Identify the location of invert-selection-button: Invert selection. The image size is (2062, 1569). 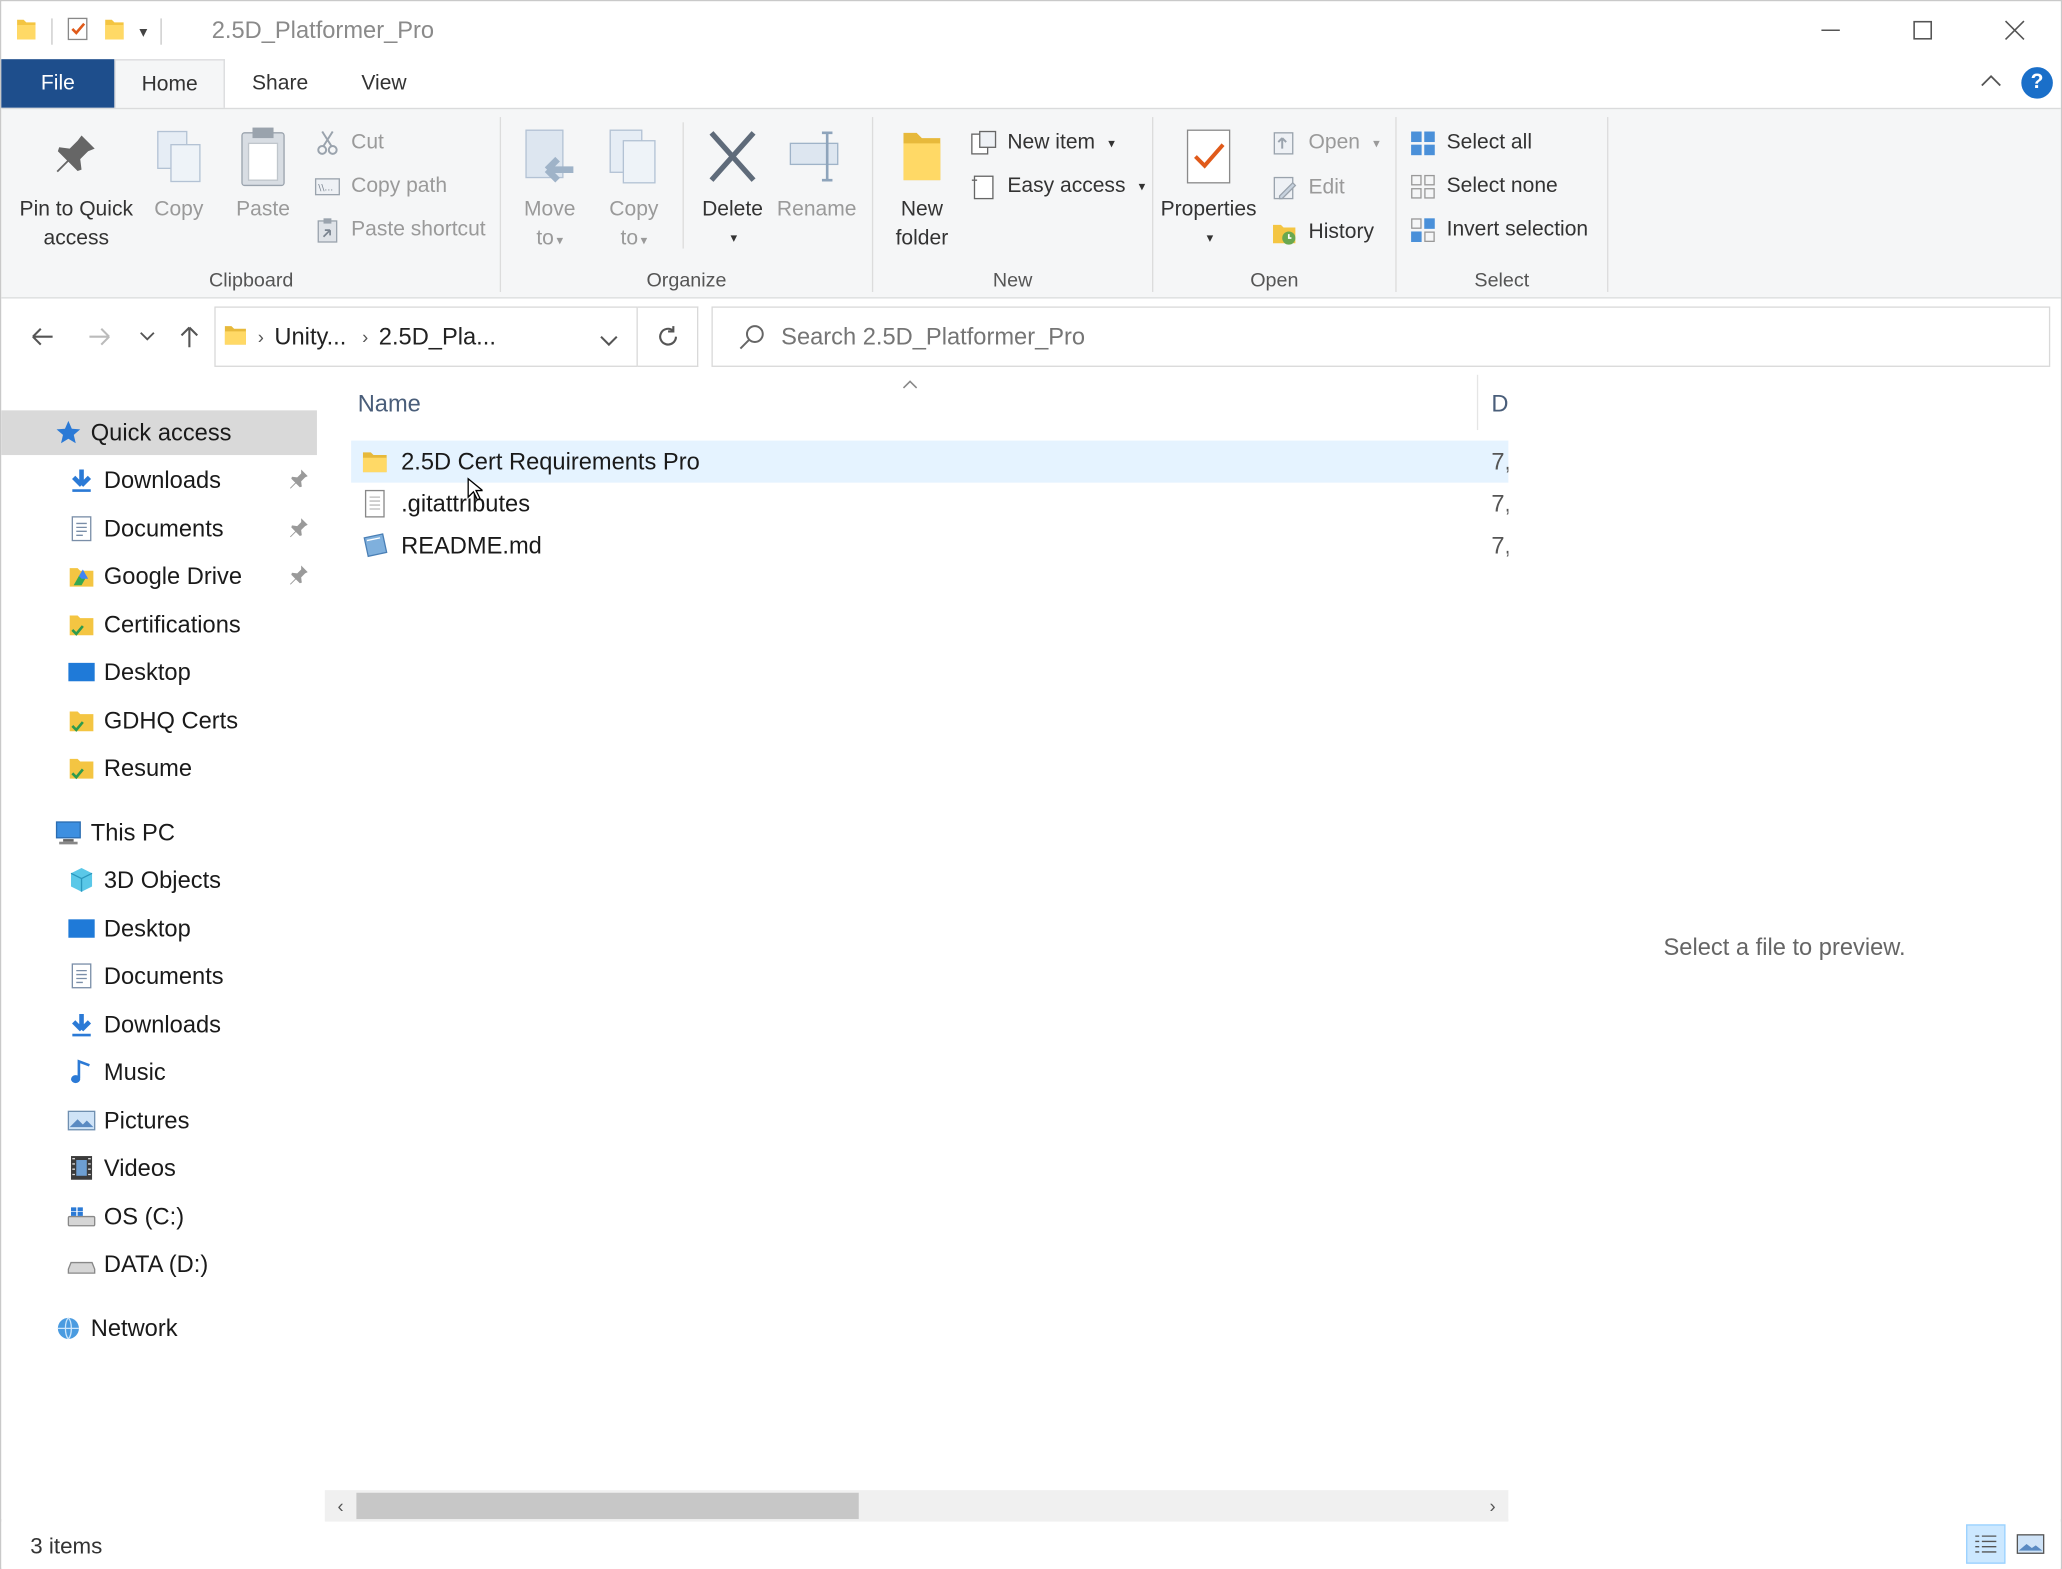
(1499, 230).